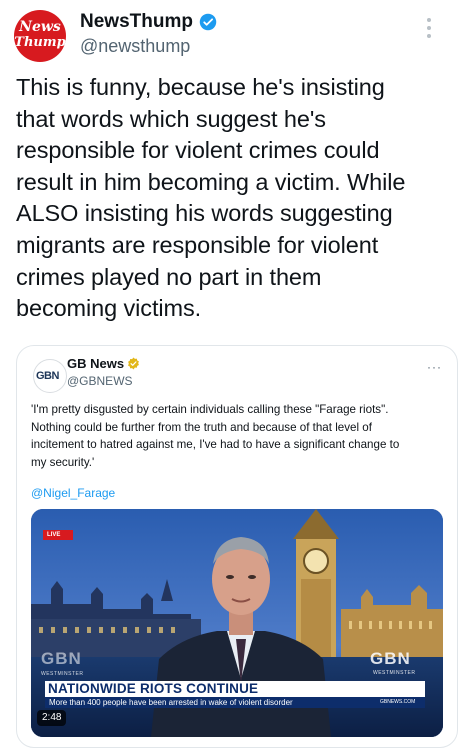 The width and height of the screenshot is (472, 750). What do you see at coordinates (236, 31) in the screenshot?
I see `tweet-header: News Thump NewsThump @newsthump` at bounding box center [236, 31].